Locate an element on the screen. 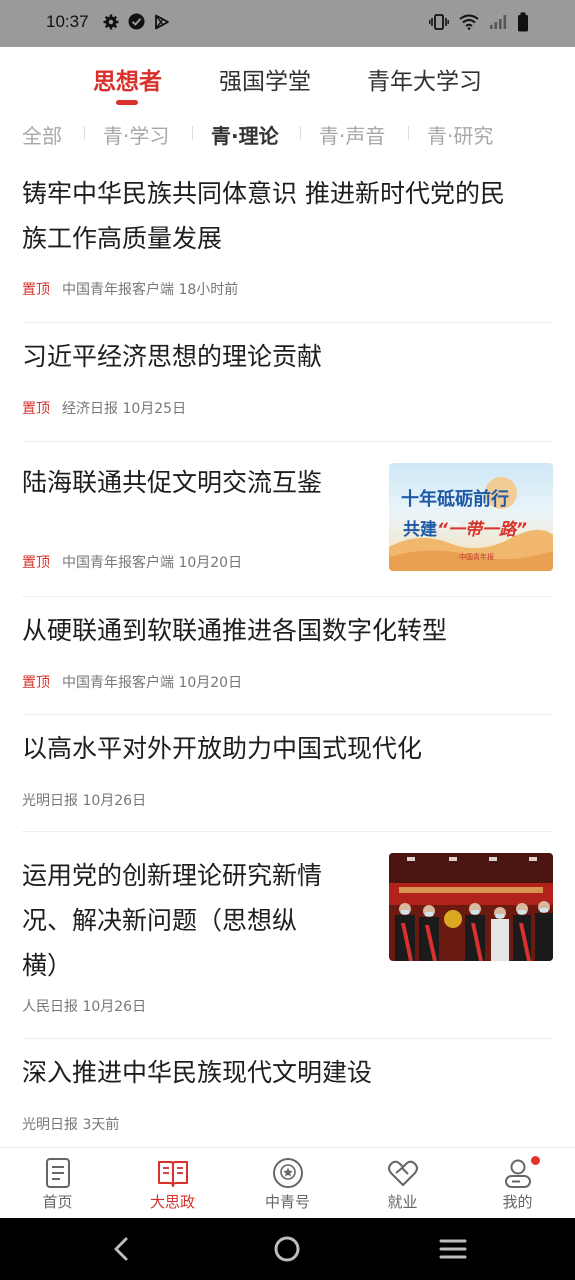 Image resolution: width=575 pixels, height=1280 pixels. nav-zhongqing-account: 中青号 is located at coordinates (287, 1183).